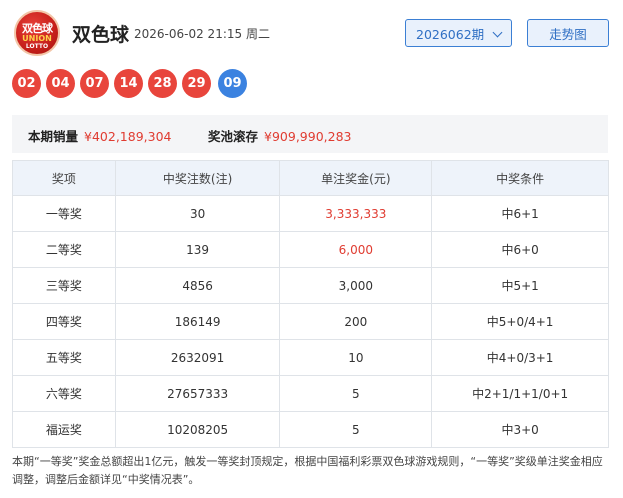  I want to click on prize-amount: 3,000, so click(356, 285).